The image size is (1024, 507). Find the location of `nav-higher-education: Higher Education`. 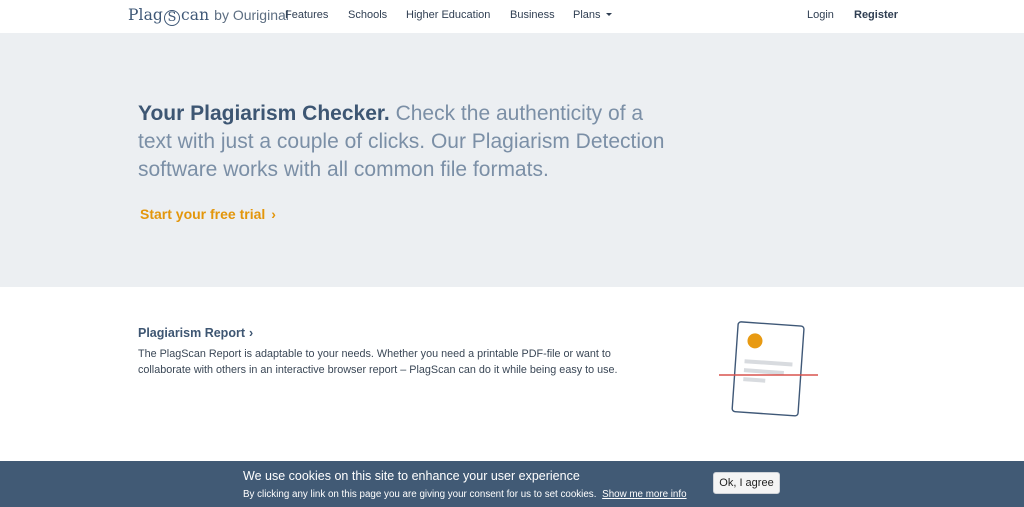

nav-higher-education: Higher Education is located at coordinates (448, 15).